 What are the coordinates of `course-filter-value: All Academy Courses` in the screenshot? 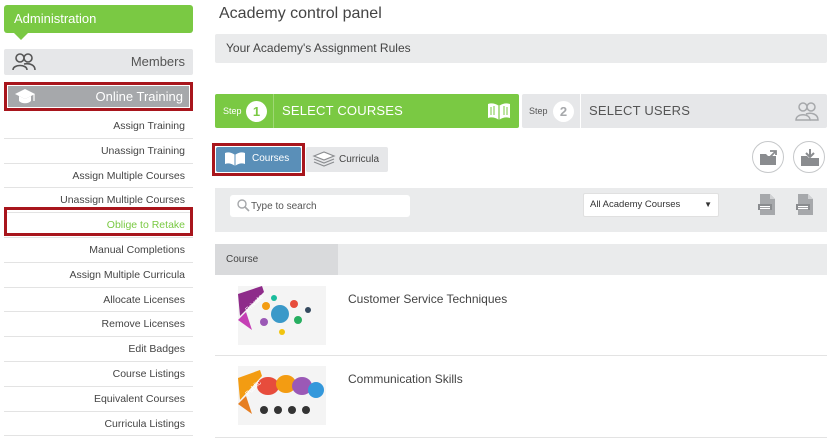 It's located at (635, 204).